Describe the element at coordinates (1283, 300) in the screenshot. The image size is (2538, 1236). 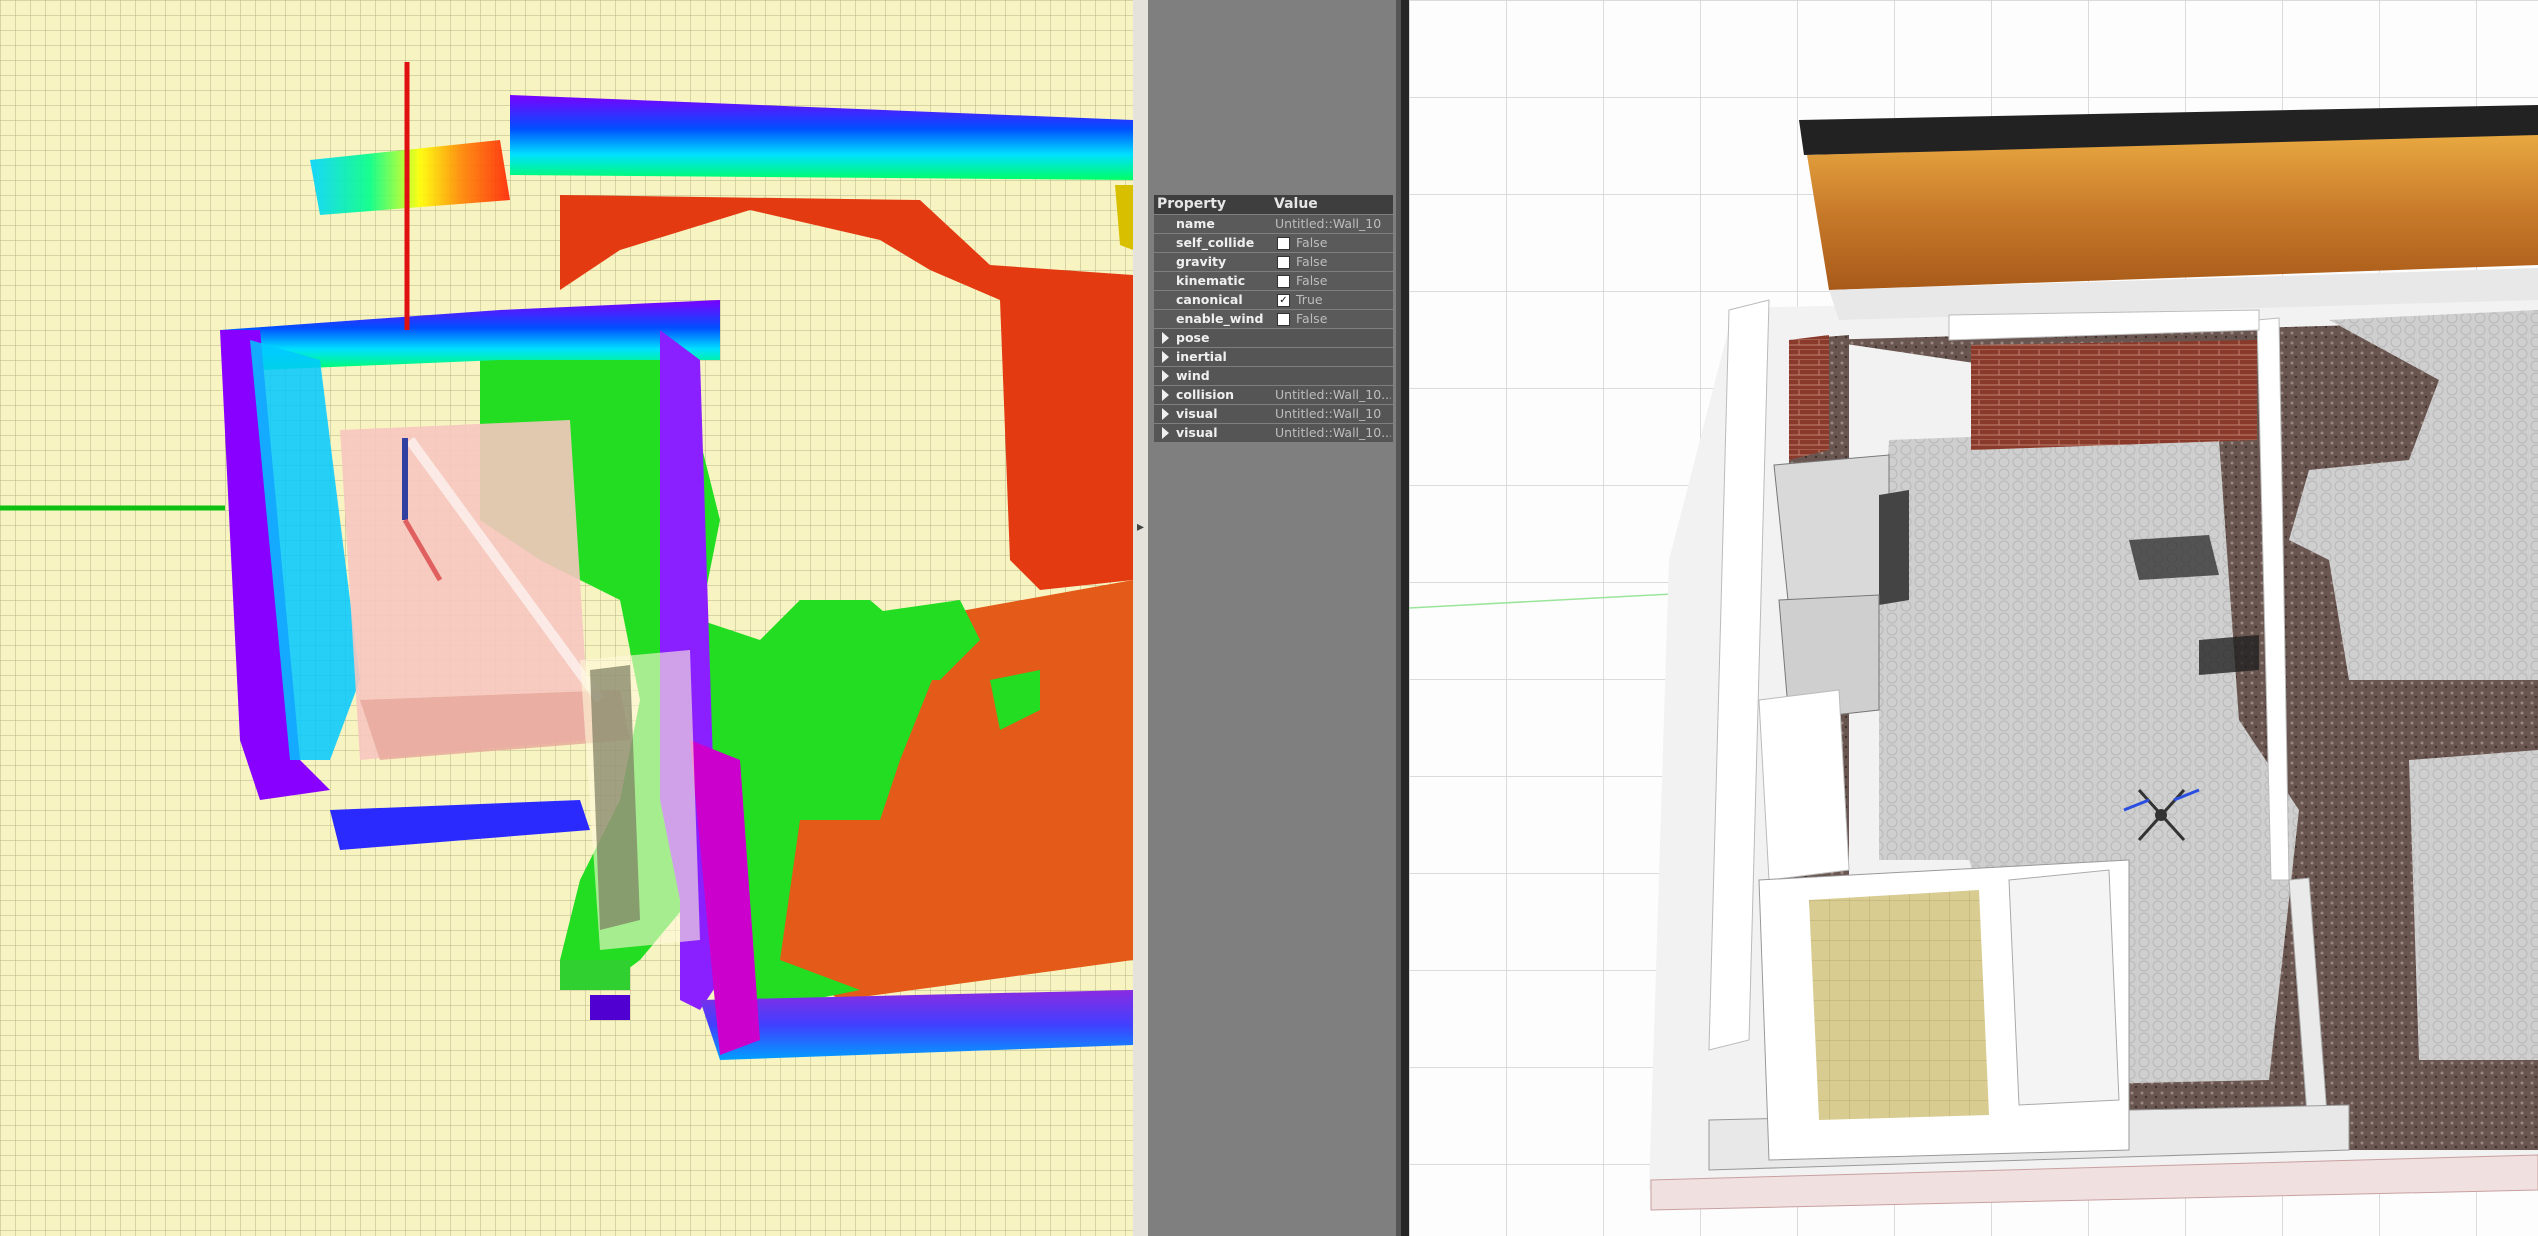
I see `canonical-checkbox: ✓` at that location.